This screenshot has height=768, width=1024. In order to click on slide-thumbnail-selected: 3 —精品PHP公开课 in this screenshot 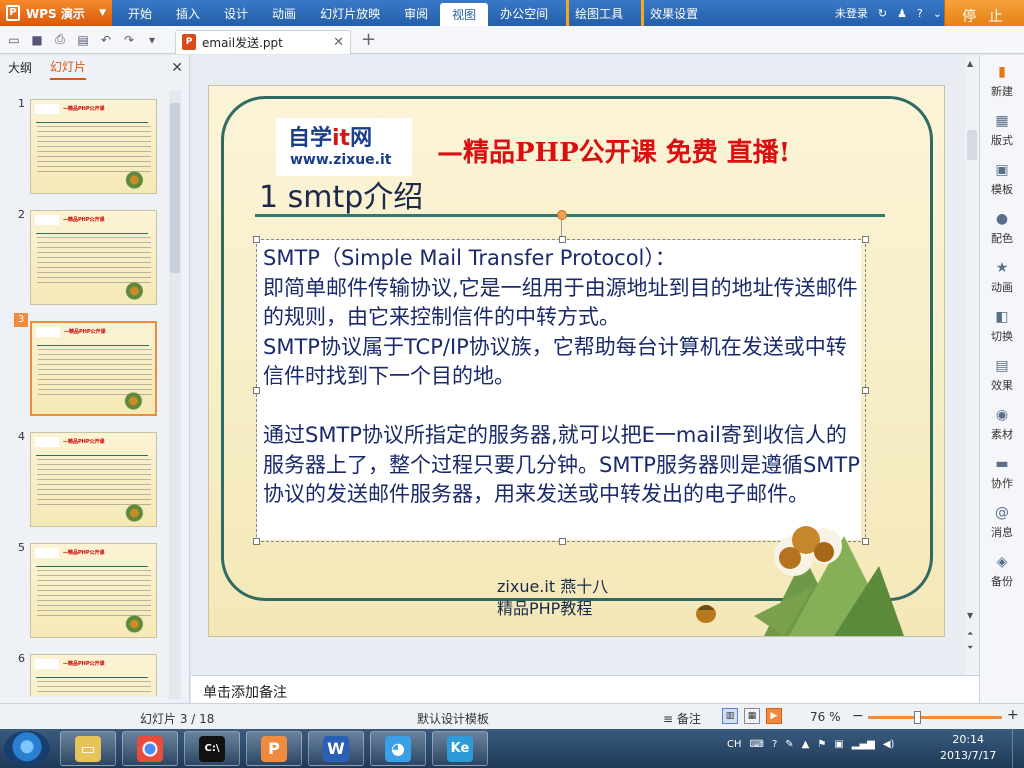, I will do `click(85, 364)`.